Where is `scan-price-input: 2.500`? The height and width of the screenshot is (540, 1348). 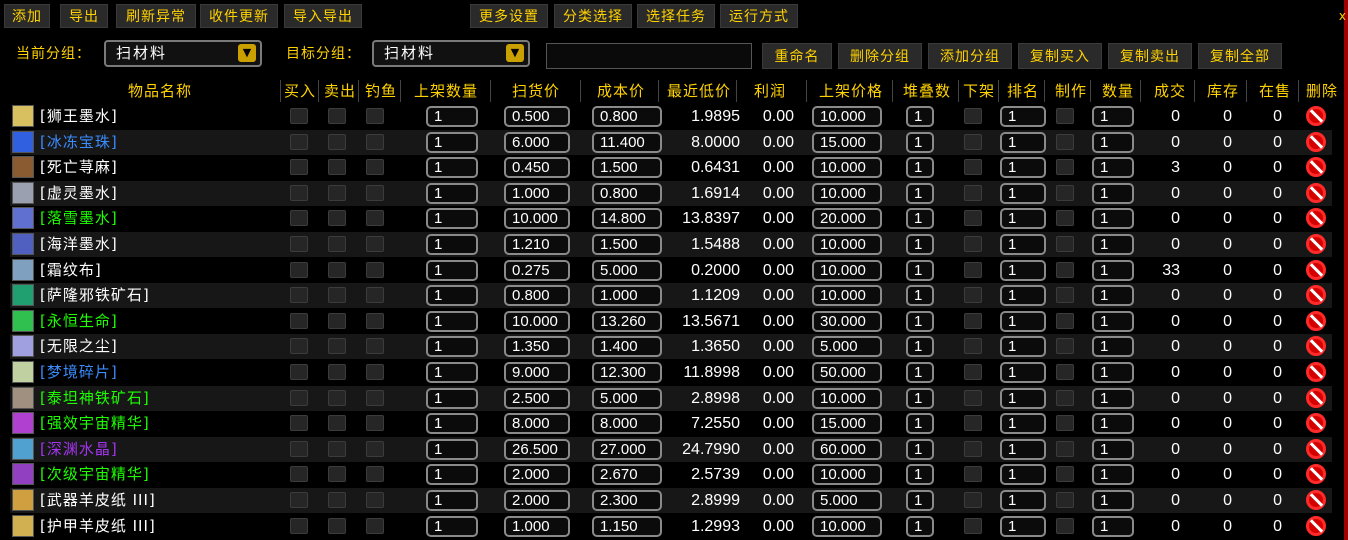 scan-price-input: 2.500 is located at coordinates (537, 398).